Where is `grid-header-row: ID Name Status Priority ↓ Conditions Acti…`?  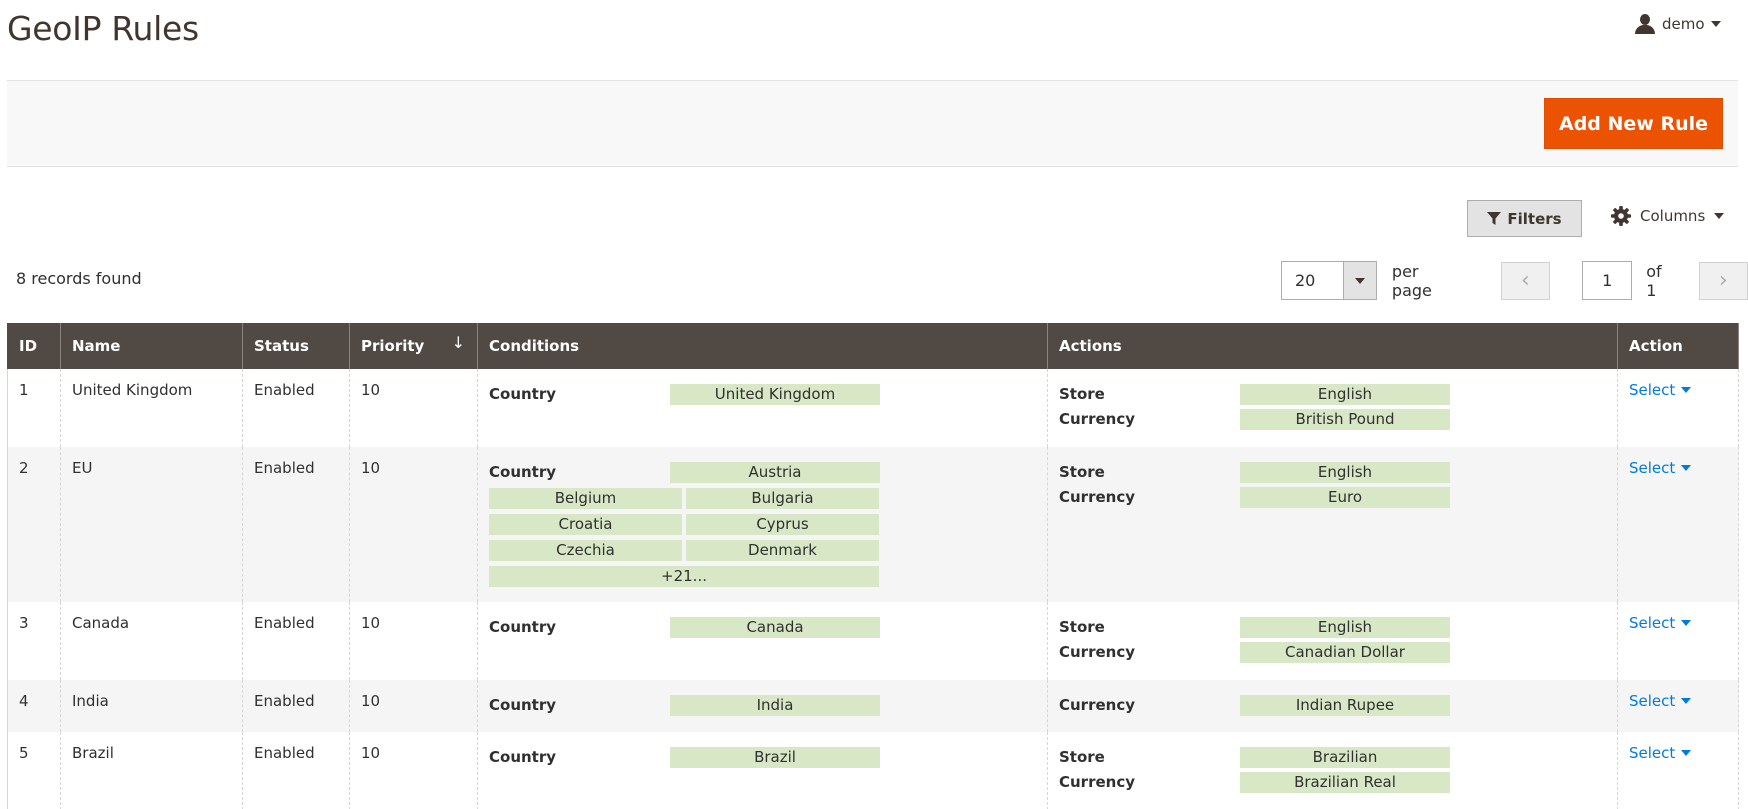 grid-header-row: ID Name Status Priority ↓ Conditions Acti… is located at coordinates (873, 346).